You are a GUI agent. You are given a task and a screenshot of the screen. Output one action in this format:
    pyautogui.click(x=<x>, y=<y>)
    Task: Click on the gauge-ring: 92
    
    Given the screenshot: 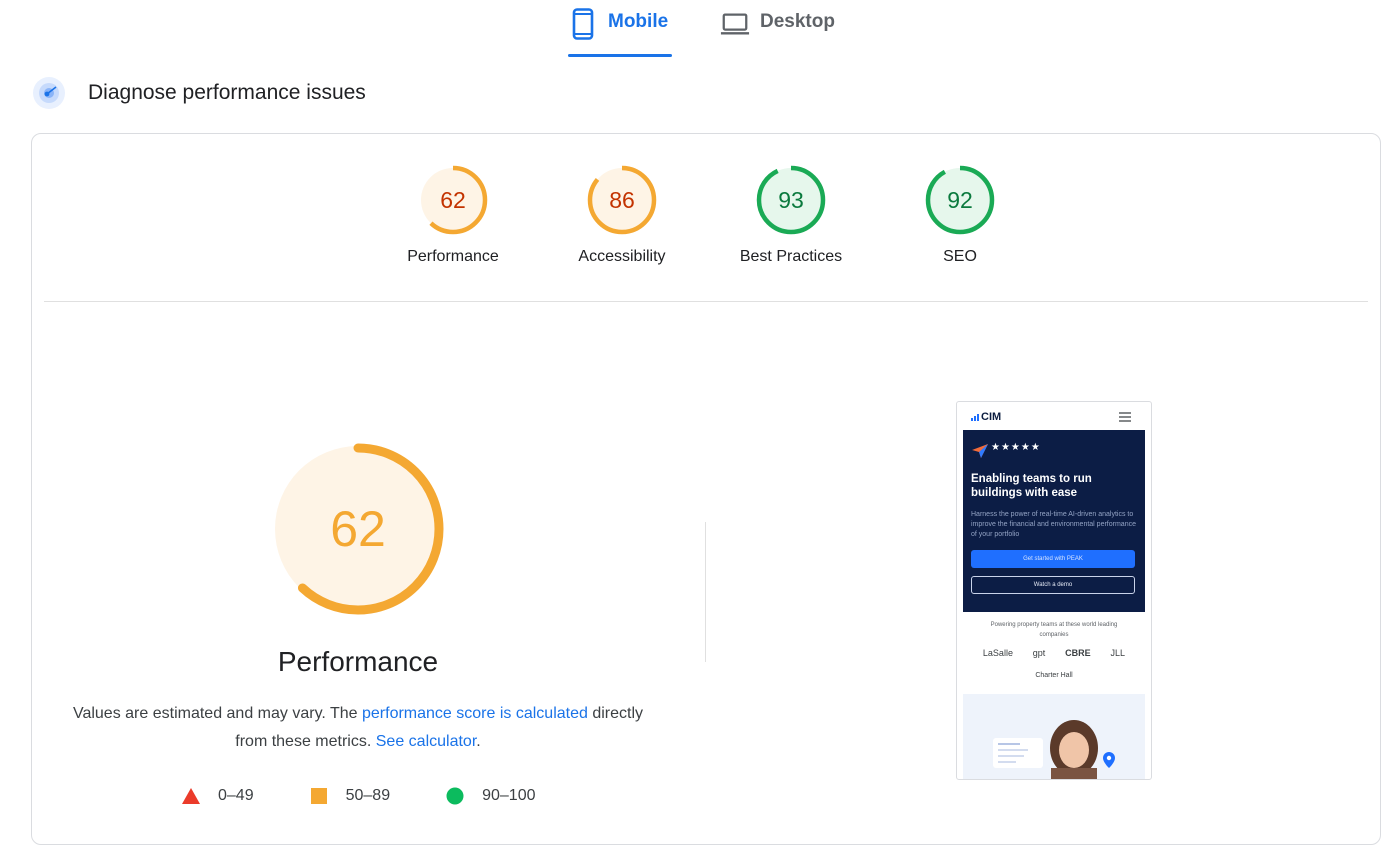 What is the action you would take?
    pyautogui.click(x=960, y=200)
    